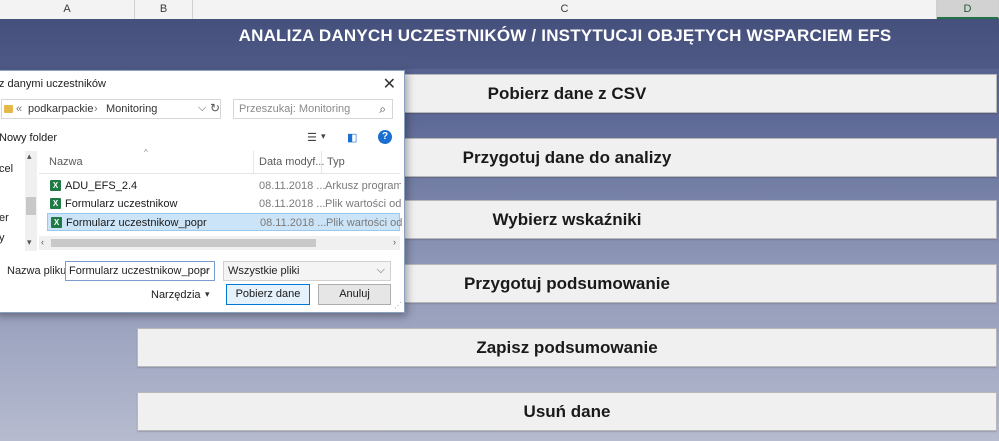  What do you see at coordinates (264, 271) in the screenshot?
I see `filter-value: Wszystkie pliki` at bounding box center [264, 271].